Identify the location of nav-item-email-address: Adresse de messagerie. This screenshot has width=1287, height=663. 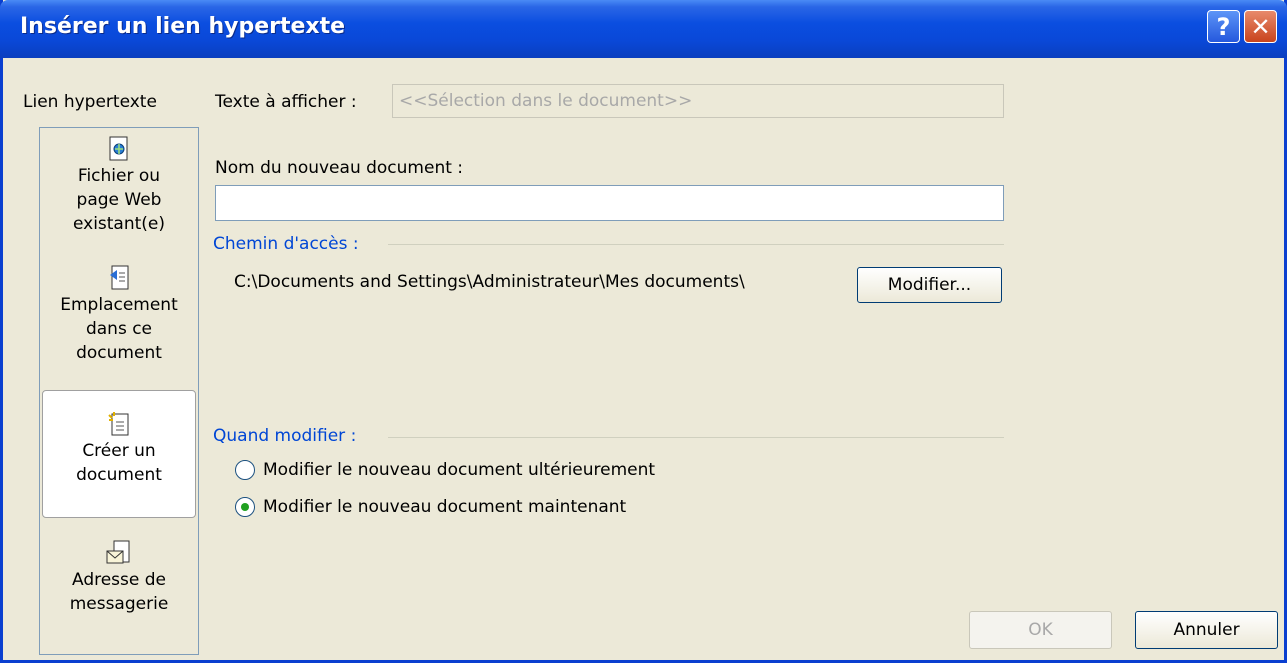
(119, 578).